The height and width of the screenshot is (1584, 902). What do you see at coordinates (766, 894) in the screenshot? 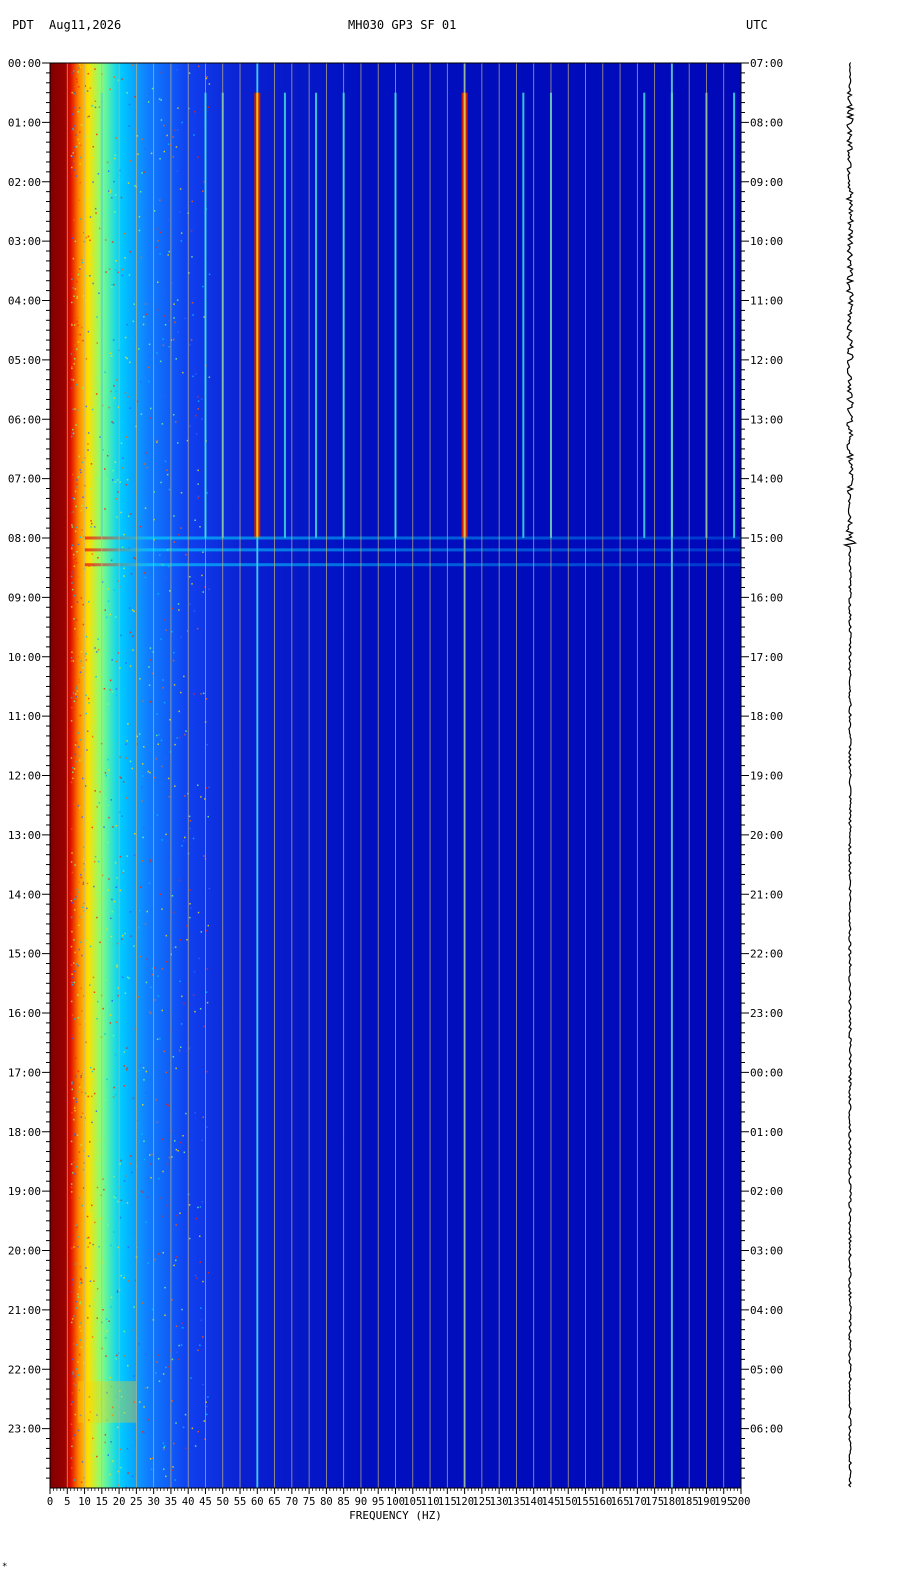
I see `right-tick-label: 21:00` at bounding box center [766, 894].